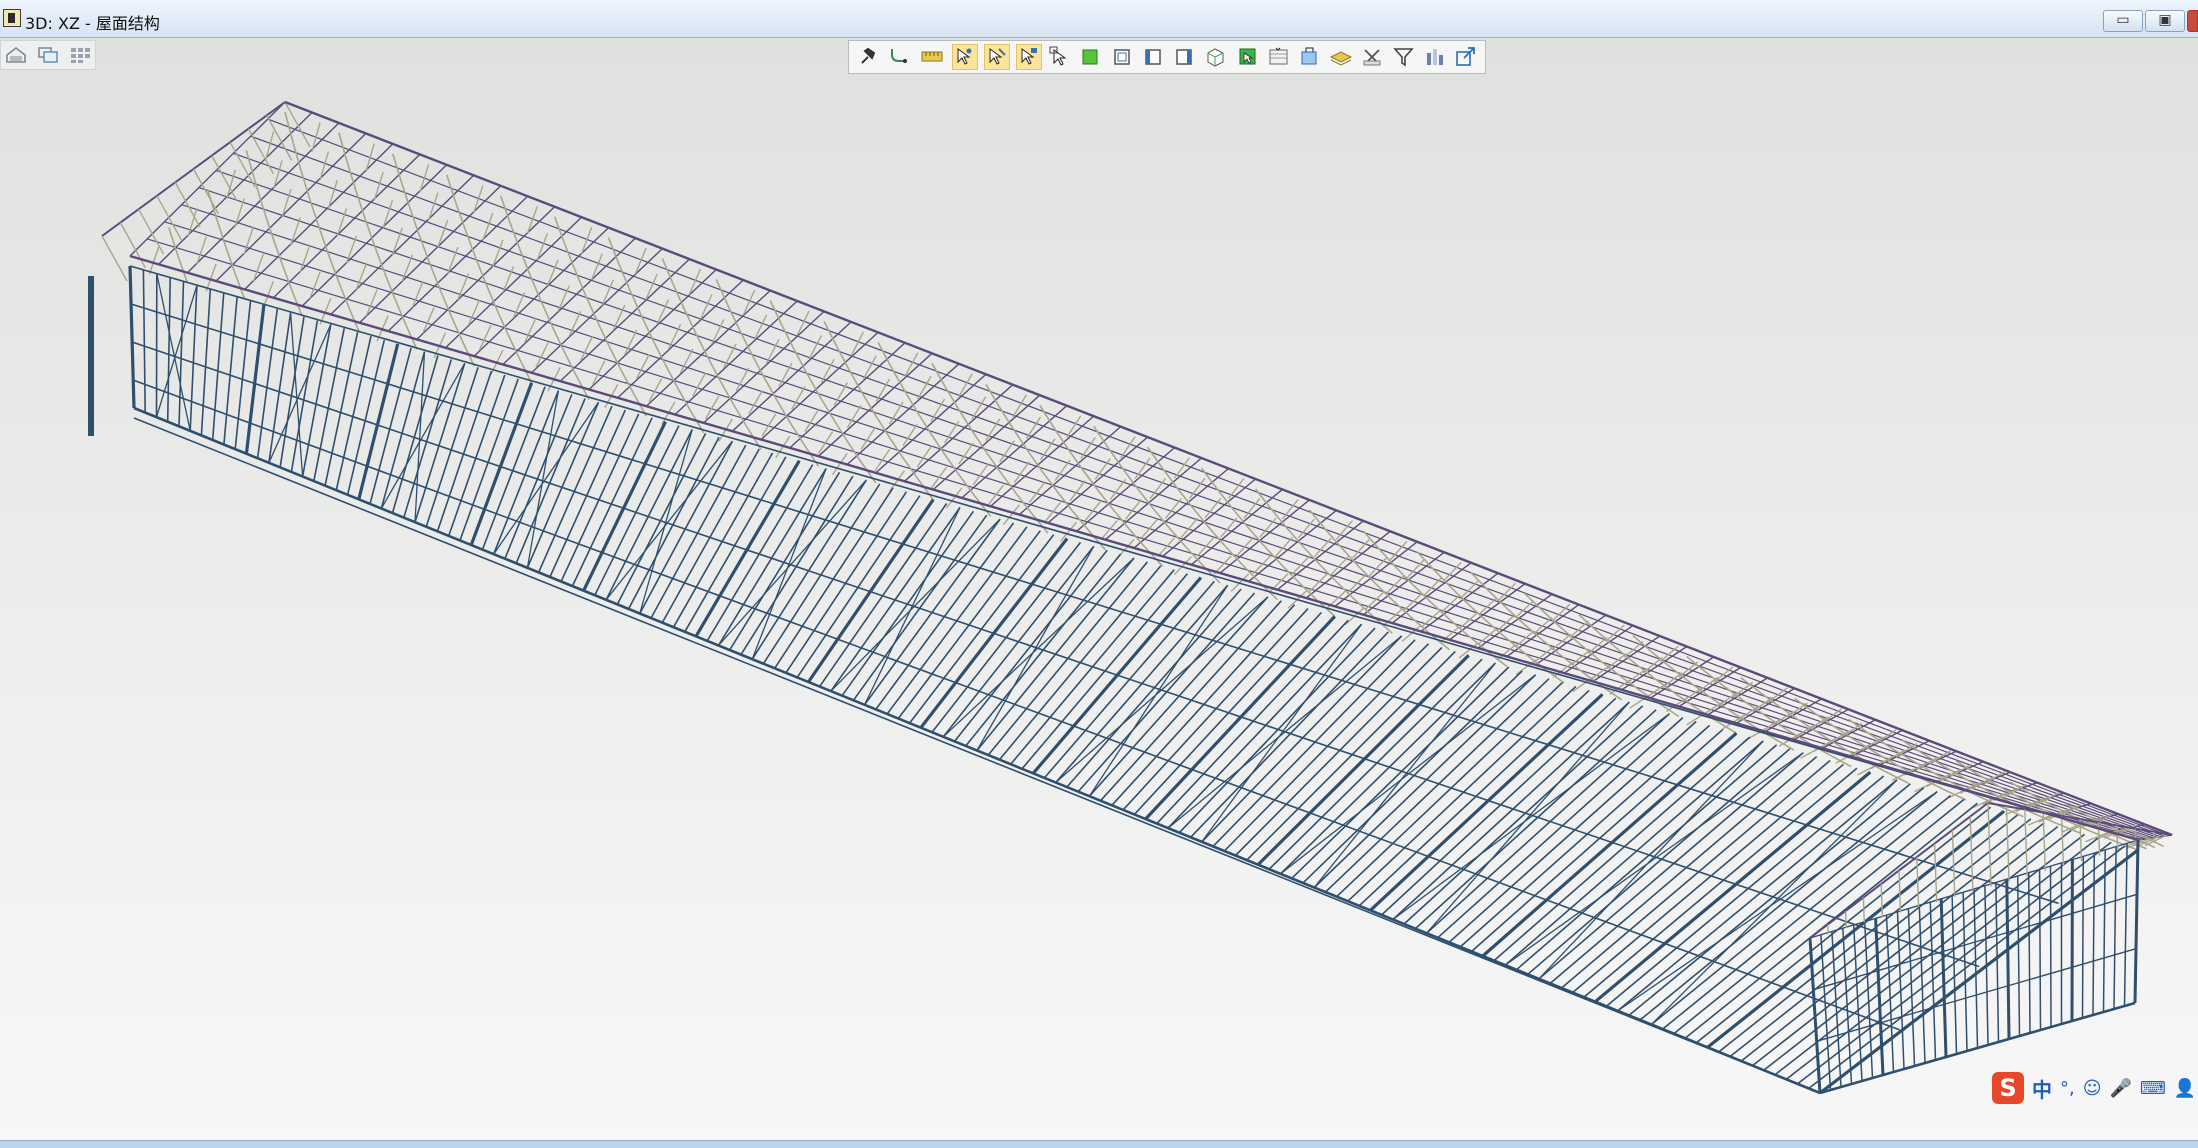 This screenshot has width=2198, height=1148. I want to click on section-plane-button, so click(1278, 57).